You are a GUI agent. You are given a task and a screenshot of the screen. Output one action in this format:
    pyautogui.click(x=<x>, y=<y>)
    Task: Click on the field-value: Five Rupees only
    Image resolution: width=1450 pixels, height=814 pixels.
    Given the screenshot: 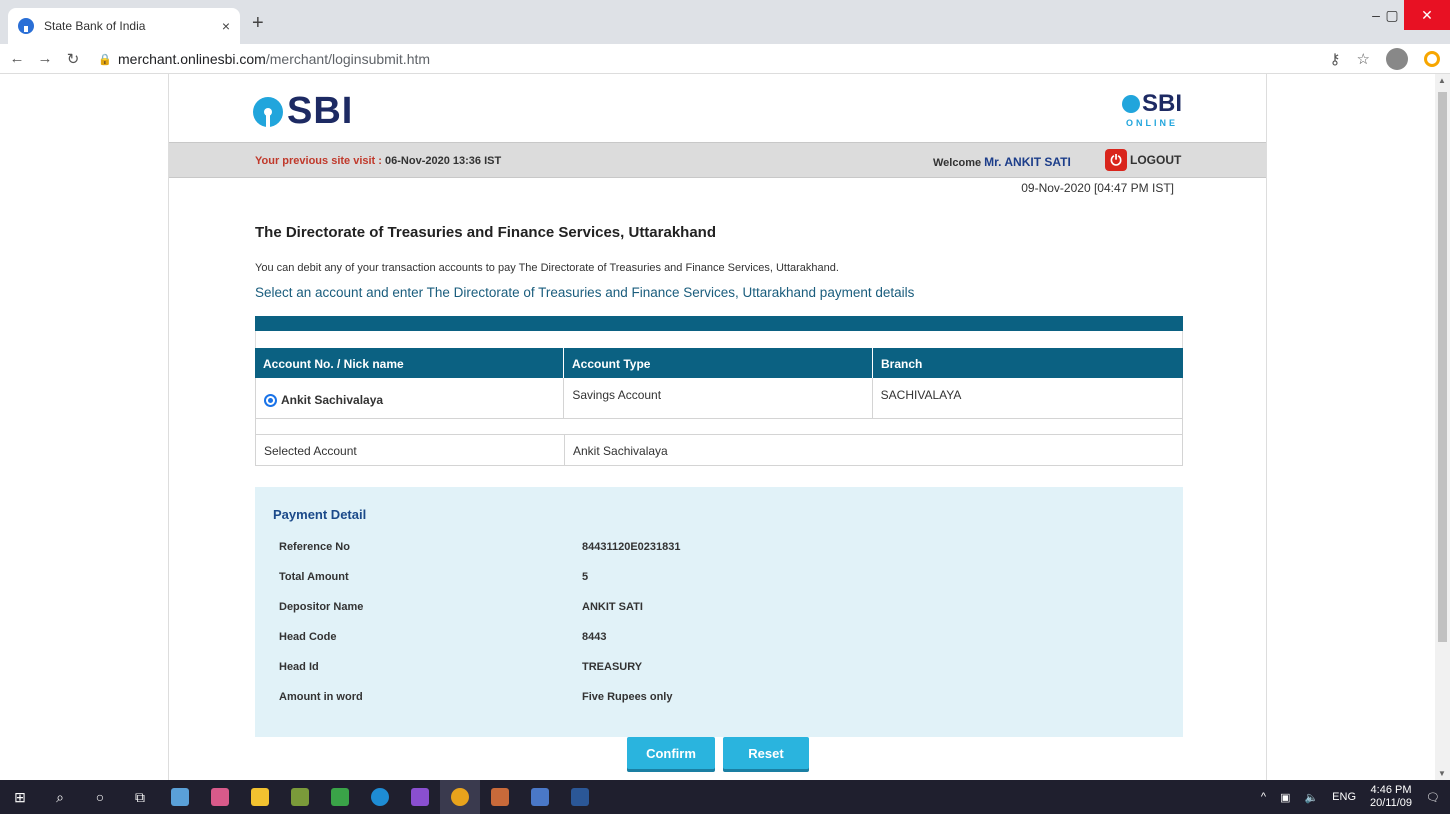 What is the action you would take?
    pyautogui.click(x=627, y=697)
    